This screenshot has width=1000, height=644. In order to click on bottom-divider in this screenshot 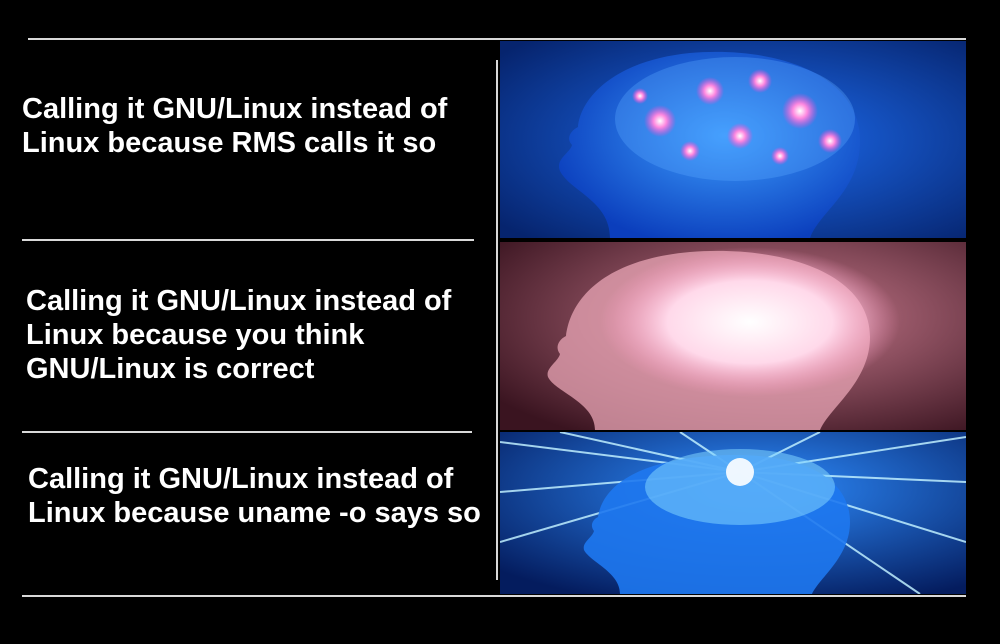, I will do `click(494, 596)`.